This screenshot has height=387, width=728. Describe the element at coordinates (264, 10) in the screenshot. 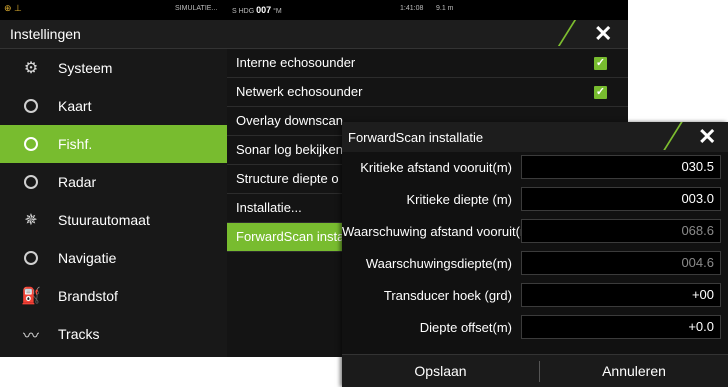

I see `heading-value: 007` at that location.